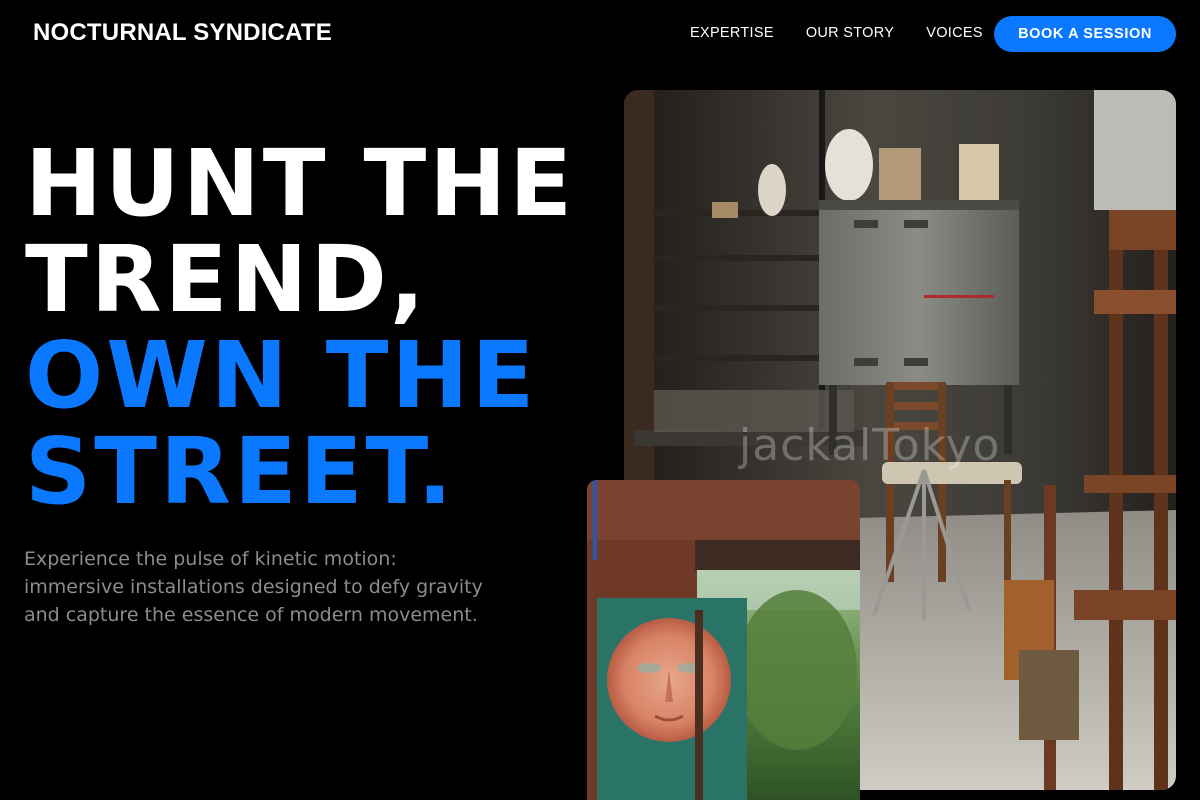 The height and width of the screenshot is (800, 1200). What do you see at coordinates (182, 33) in the screenshot?
I see `brand-logo: NOCTURNAL SYNDICATE` at bounding box center [182, 33].